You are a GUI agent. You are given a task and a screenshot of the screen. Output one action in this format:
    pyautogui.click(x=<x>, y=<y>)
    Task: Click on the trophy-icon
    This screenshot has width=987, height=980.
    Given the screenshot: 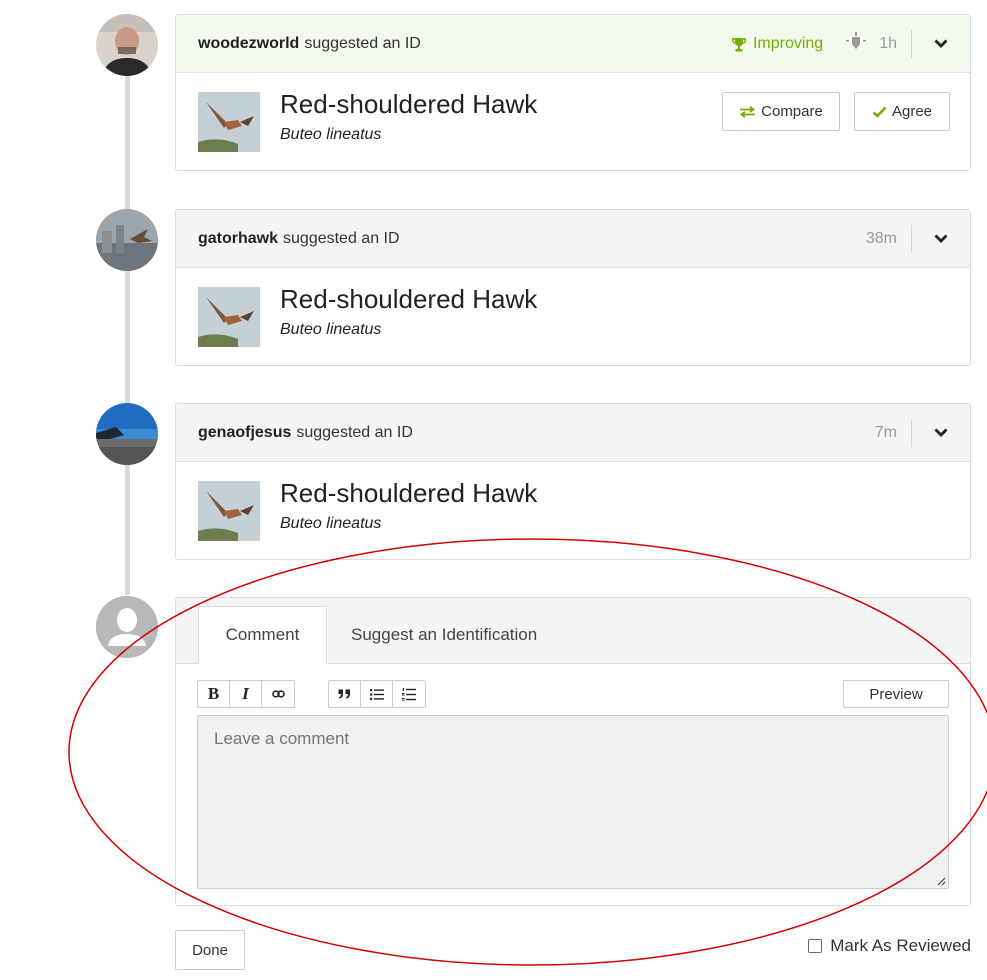 What is the action you would take?
    pyautogui.click(x=738, y=44)
    